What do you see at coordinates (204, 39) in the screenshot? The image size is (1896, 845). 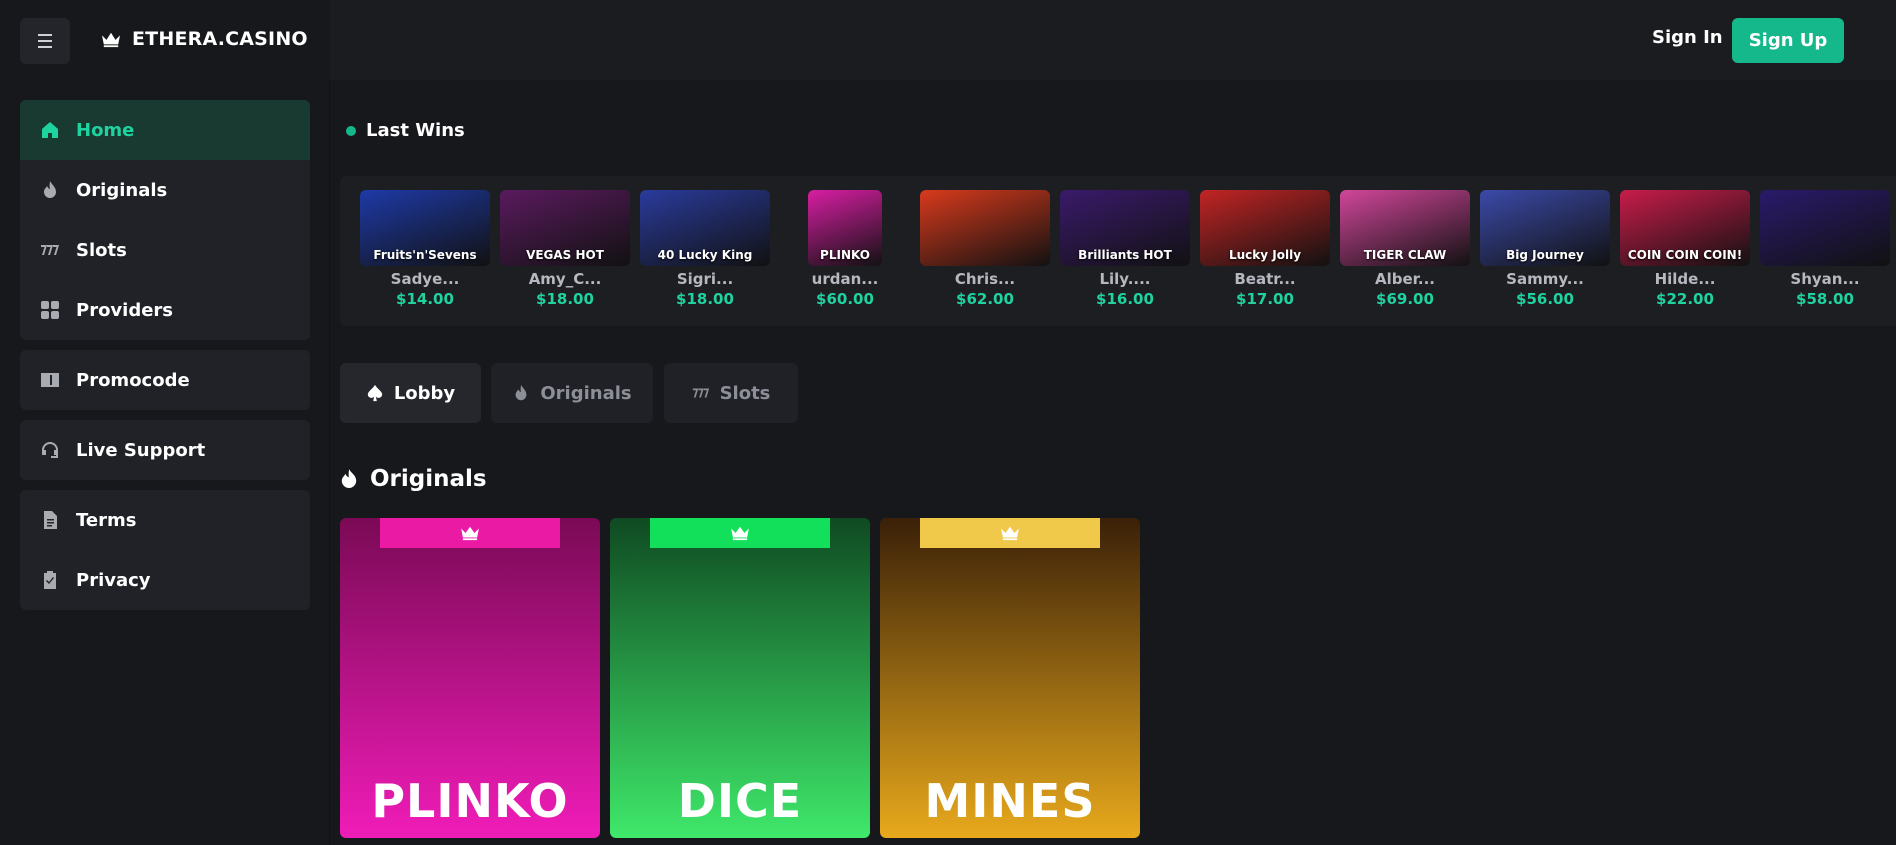 I see `logo: ETHERA.CASINO` at bounding box center [204, 39].